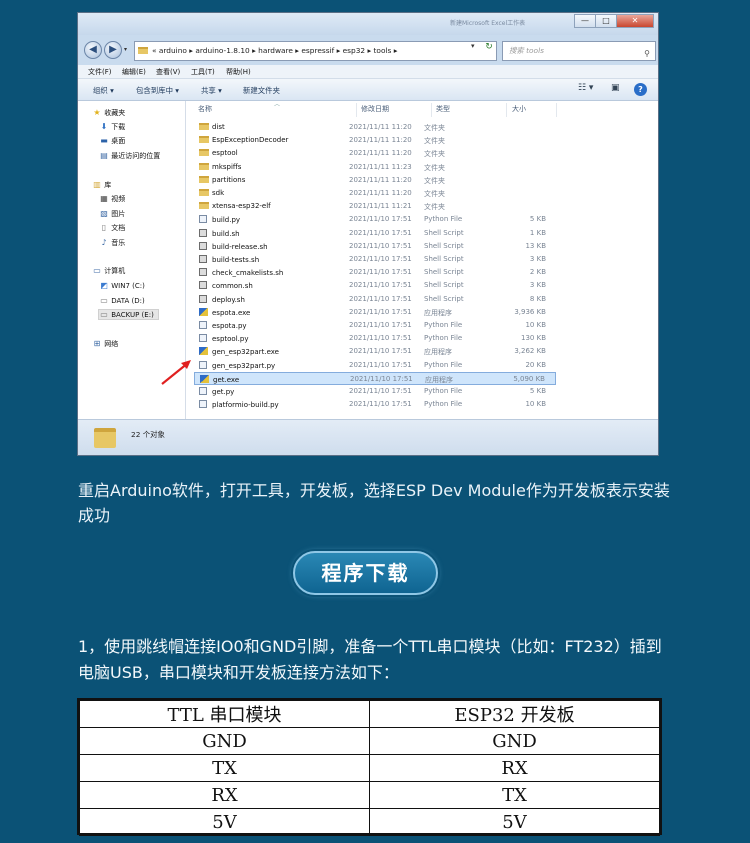 This screenshot has height=843, width=750. Describe the element at coordinates (233, 246) in the screenshot. I see `file-name-cell: build-release.sh` at that location.